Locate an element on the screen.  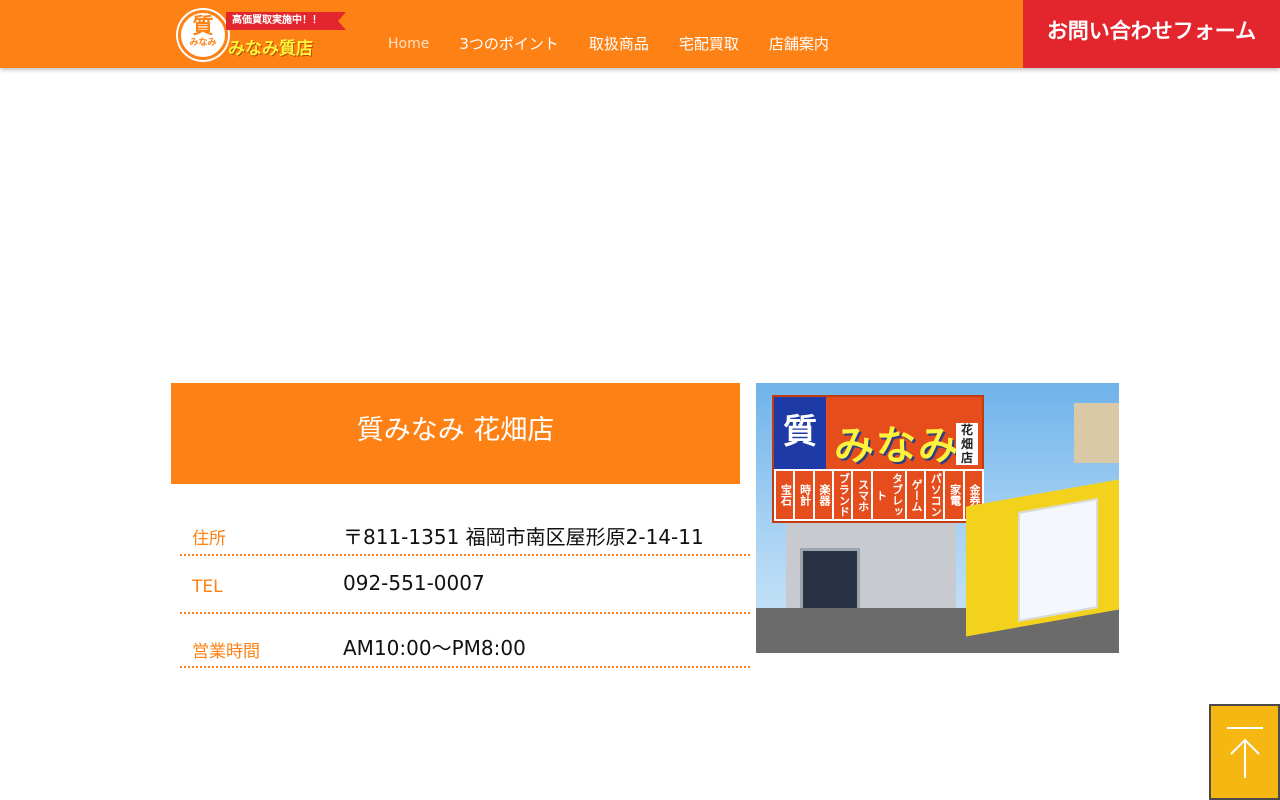
logo-name: みなみ質店 is located at coordinates (270, 49).